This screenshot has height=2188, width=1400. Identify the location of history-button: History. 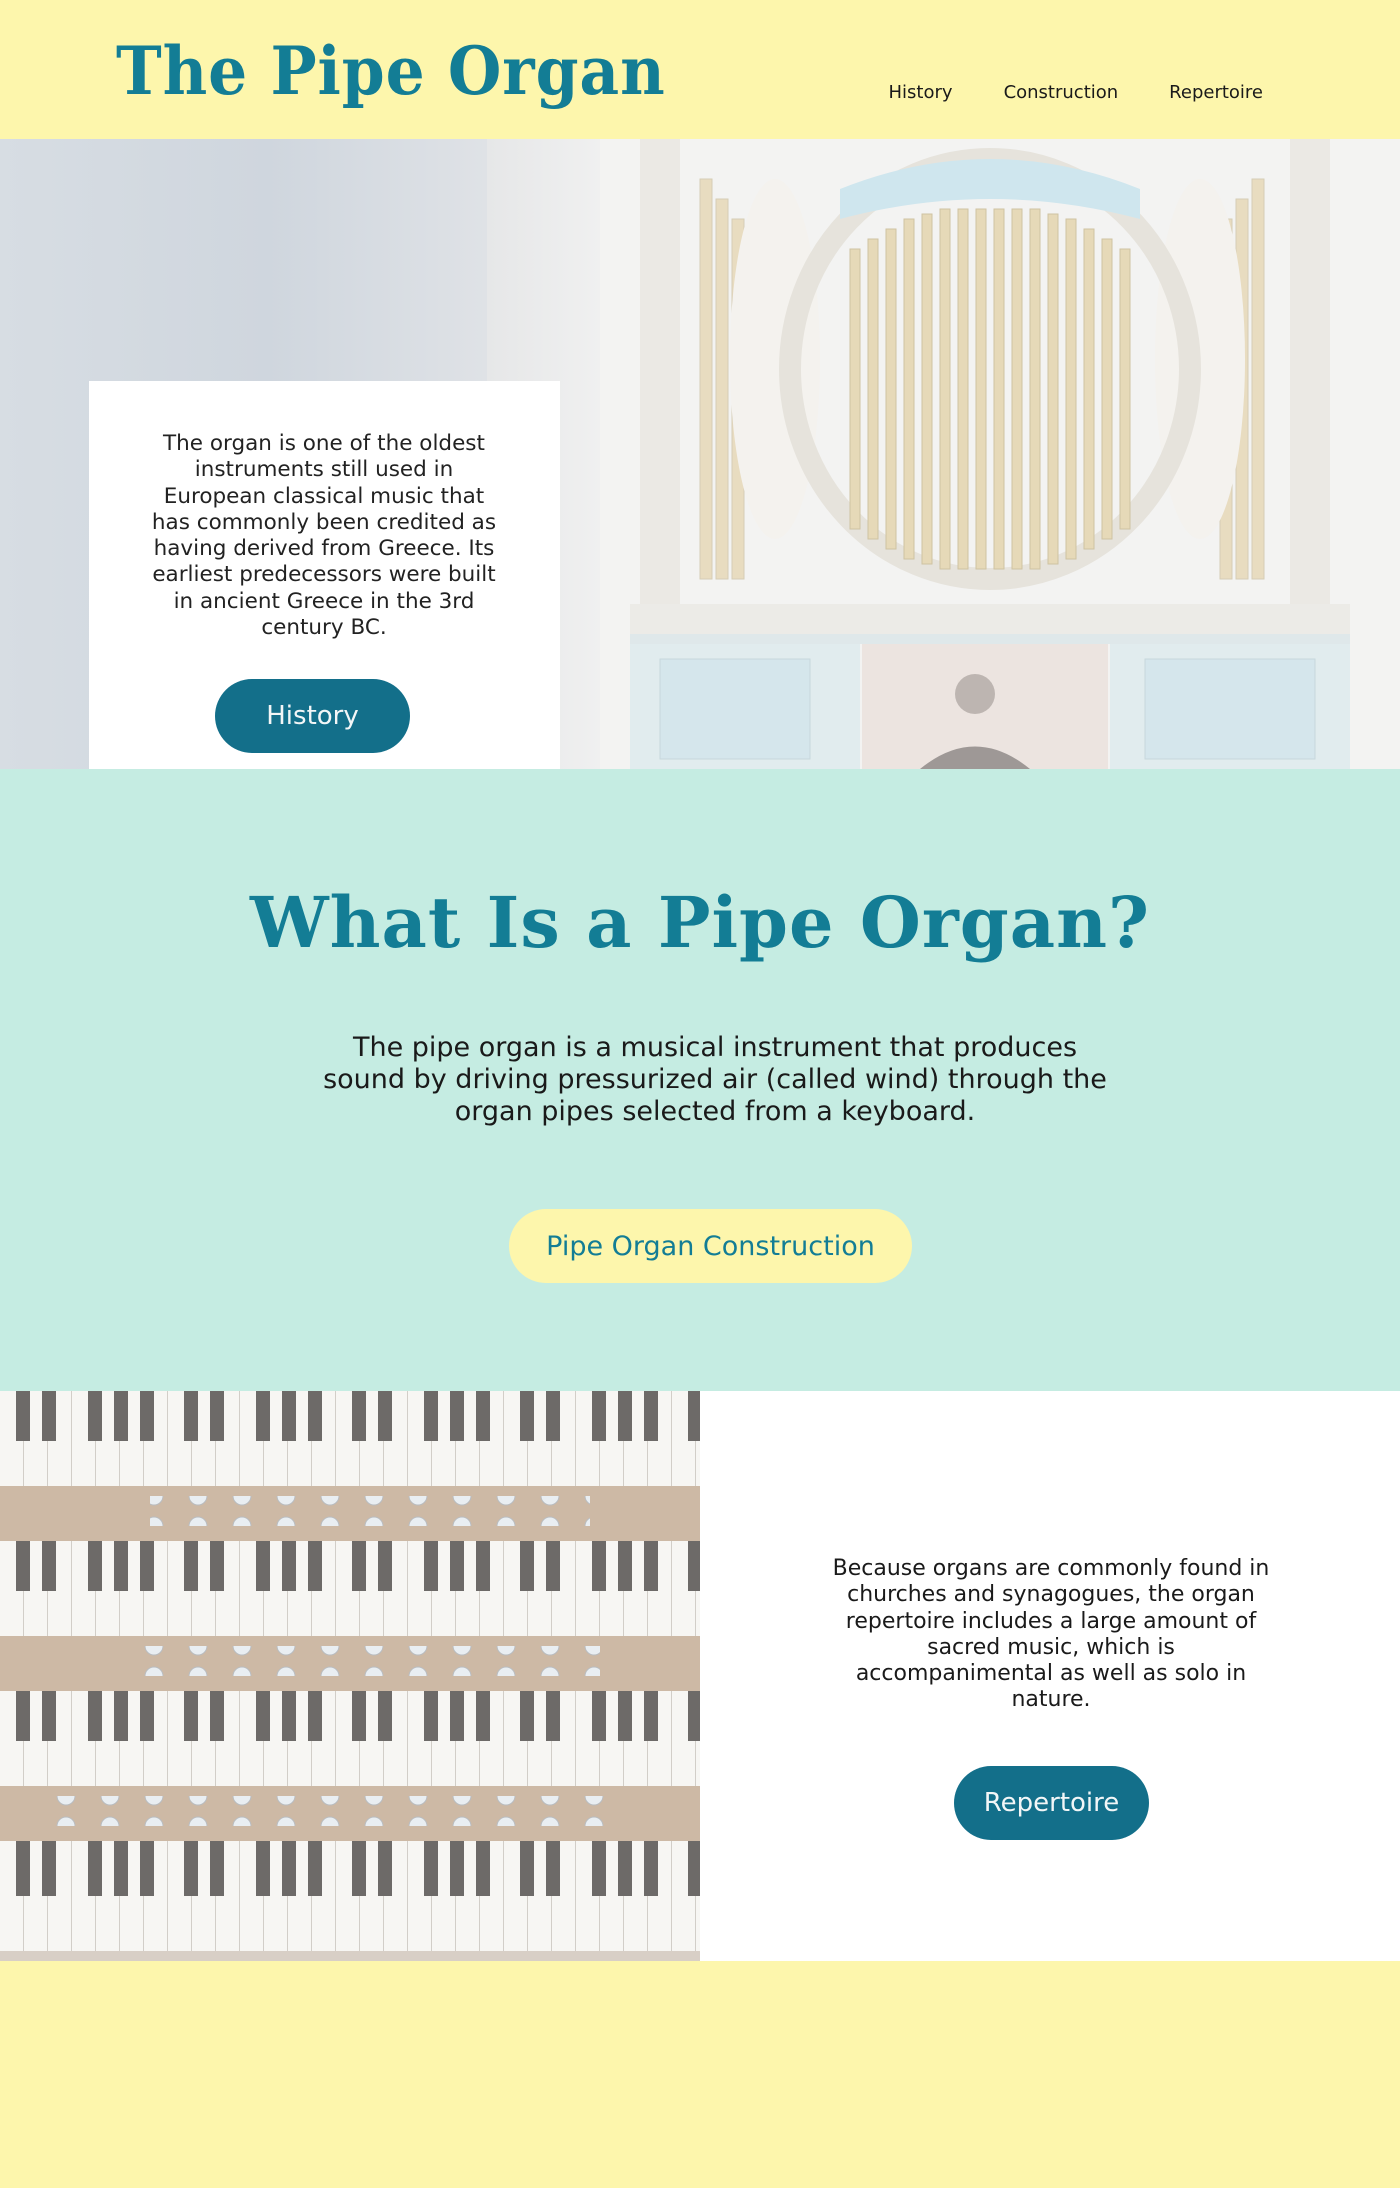
(312, 716).